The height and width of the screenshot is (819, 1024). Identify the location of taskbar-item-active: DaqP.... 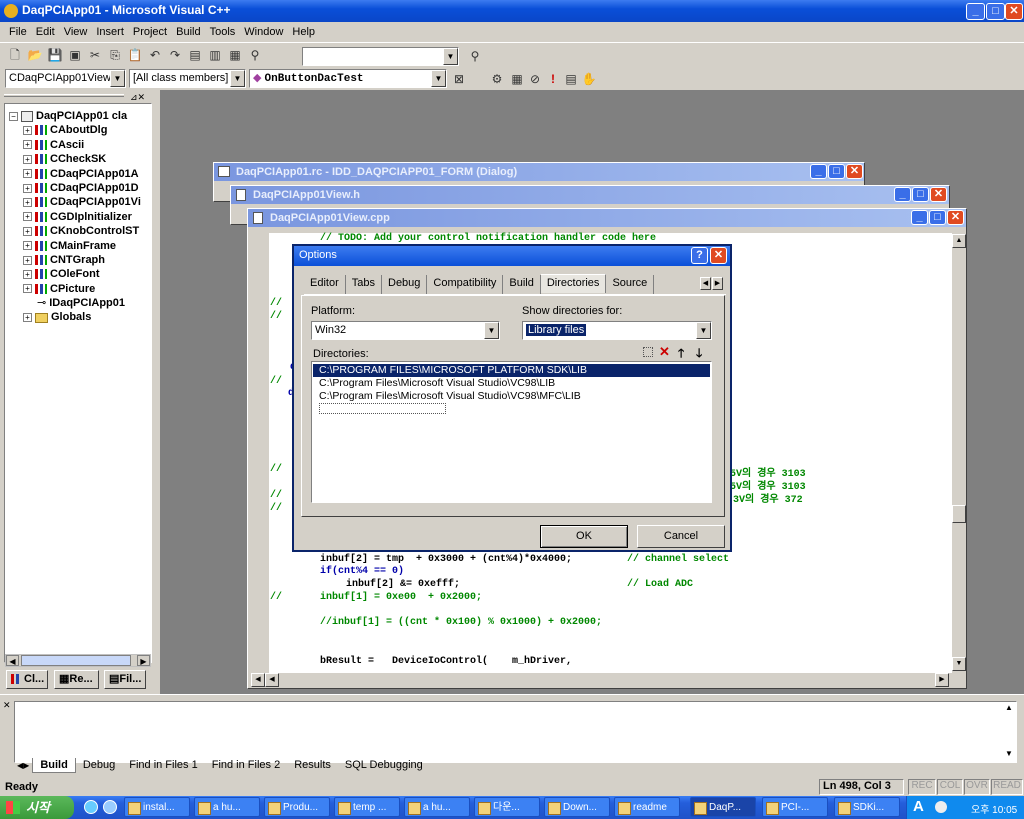
(723, 807).